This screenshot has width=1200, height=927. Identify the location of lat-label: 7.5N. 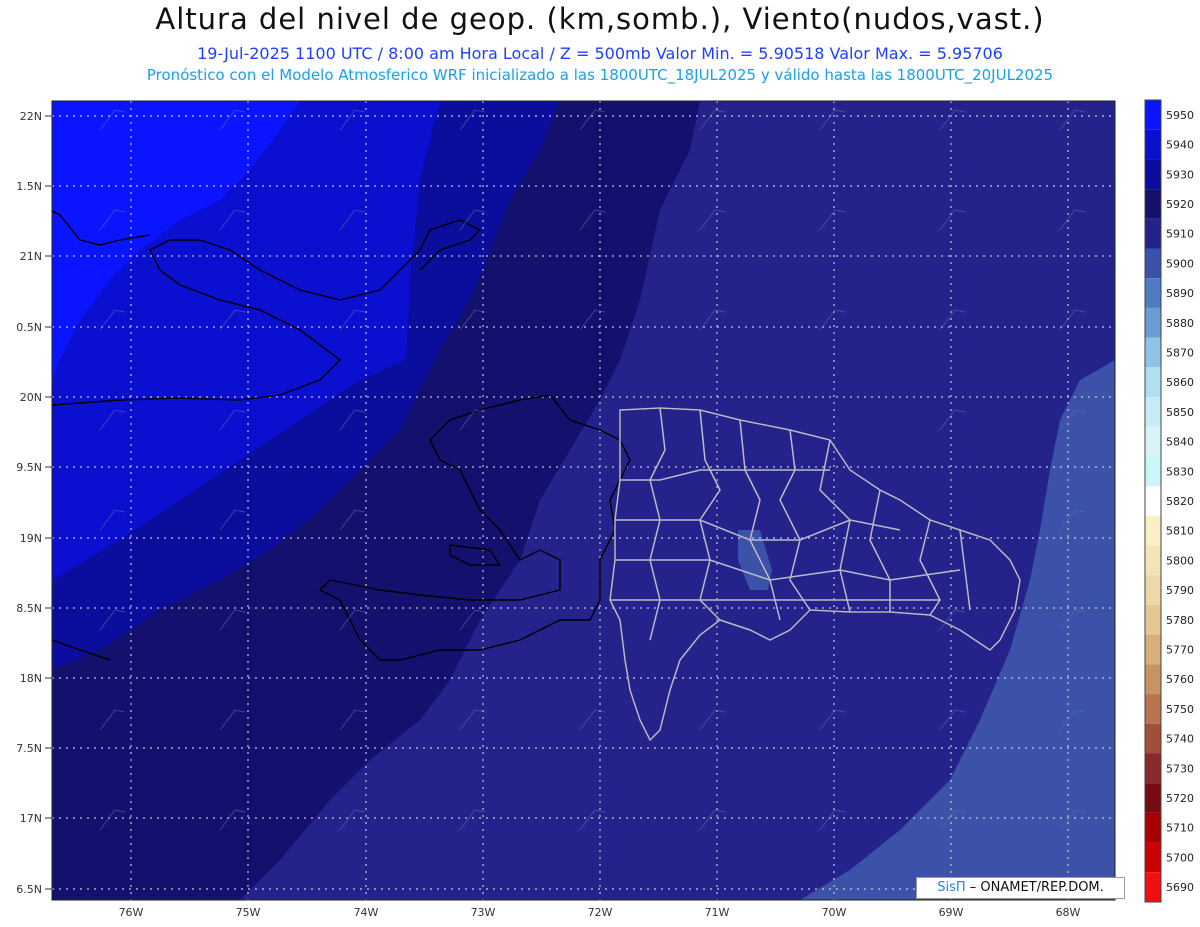
(29, 748).